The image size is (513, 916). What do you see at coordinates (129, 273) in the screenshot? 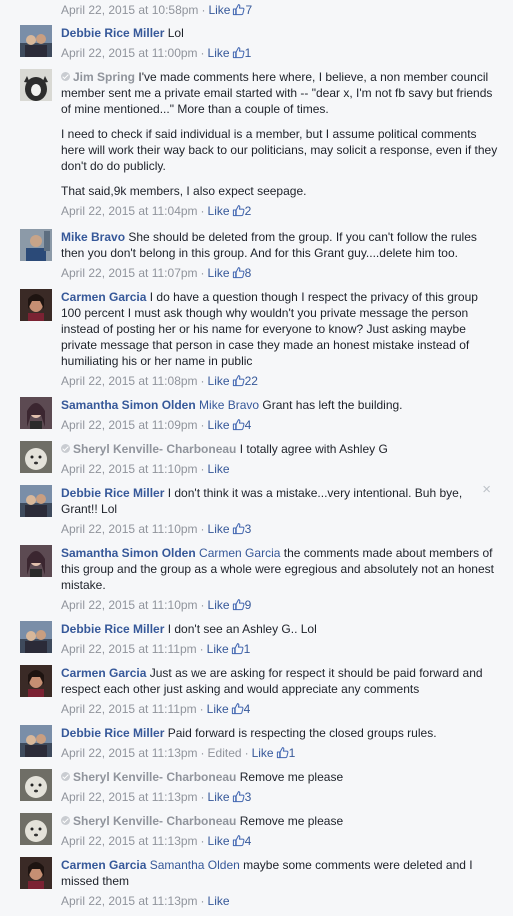
I see `comment-timestamp: April 22, 2015 at 11:07pm` at bounding box center [129, 273].